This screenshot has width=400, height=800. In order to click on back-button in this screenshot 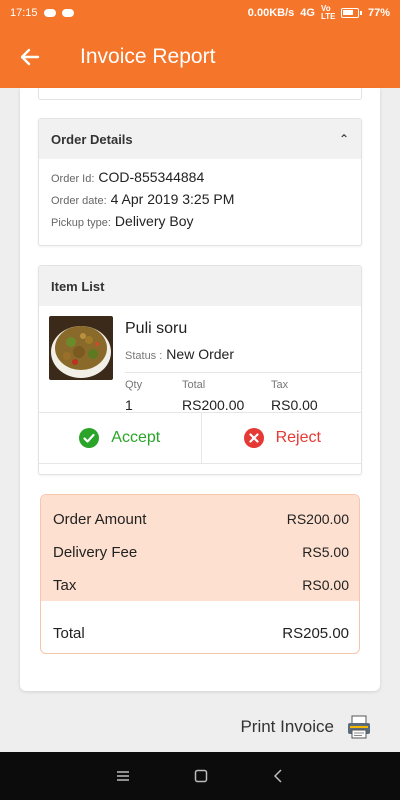, I will do `click(30, 57)`.